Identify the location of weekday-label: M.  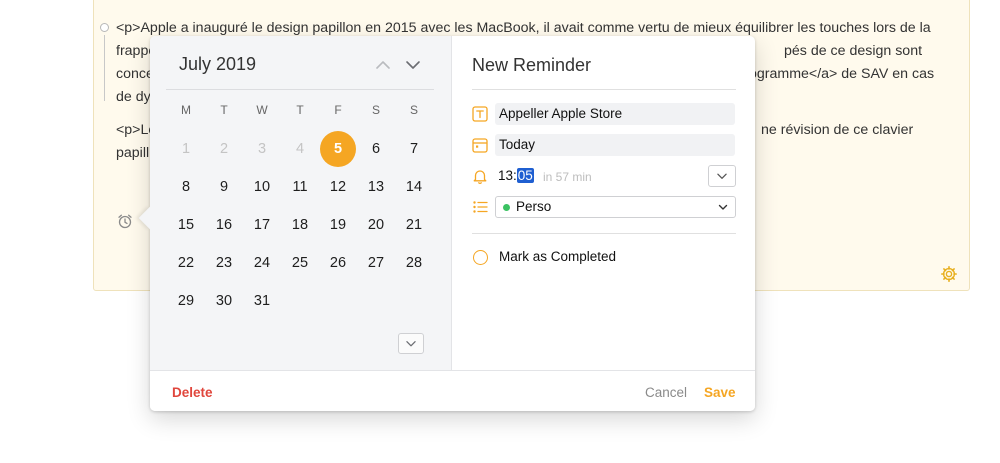
(186, 110).